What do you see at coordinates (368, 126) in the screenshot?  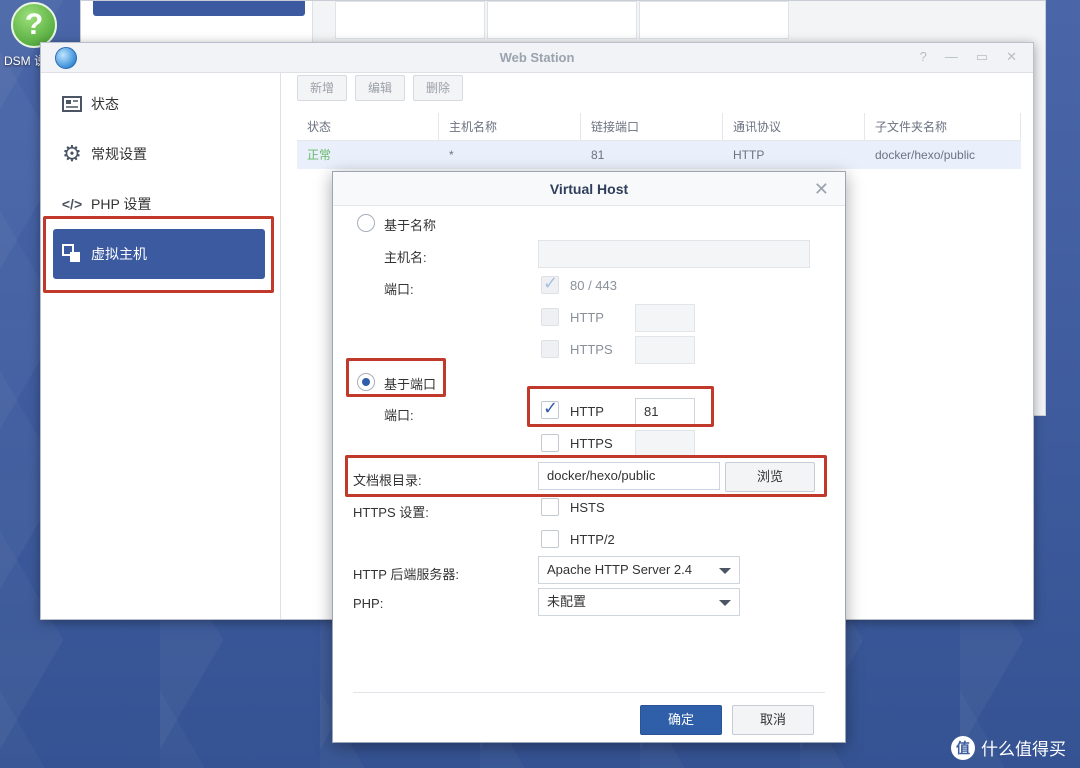 I see `column-header: 状态` at bounding box center [368, 126].